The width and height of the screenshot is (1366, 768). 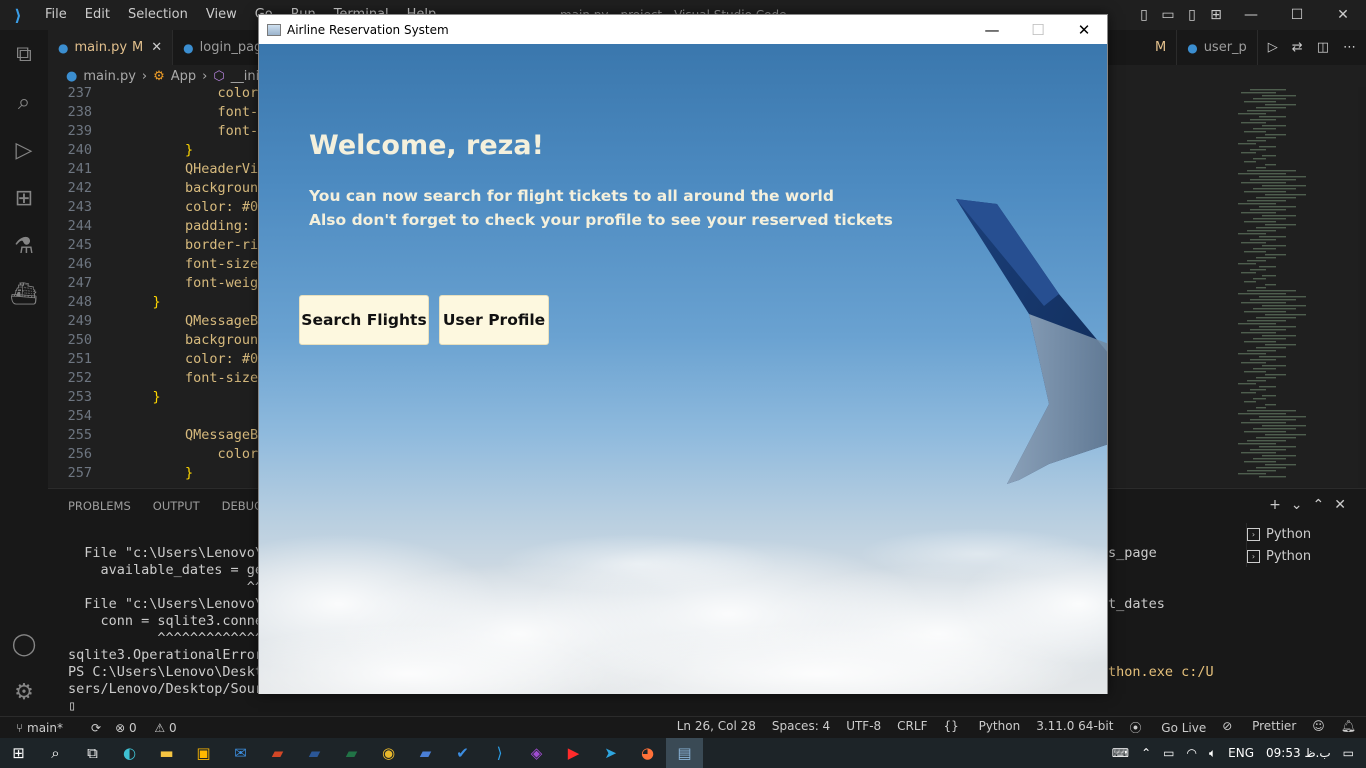 What do you see at coordinates (1323, 47) in the screenshot?
I see `split-editor-icon: ◫` at bounding box center [1323, 47].